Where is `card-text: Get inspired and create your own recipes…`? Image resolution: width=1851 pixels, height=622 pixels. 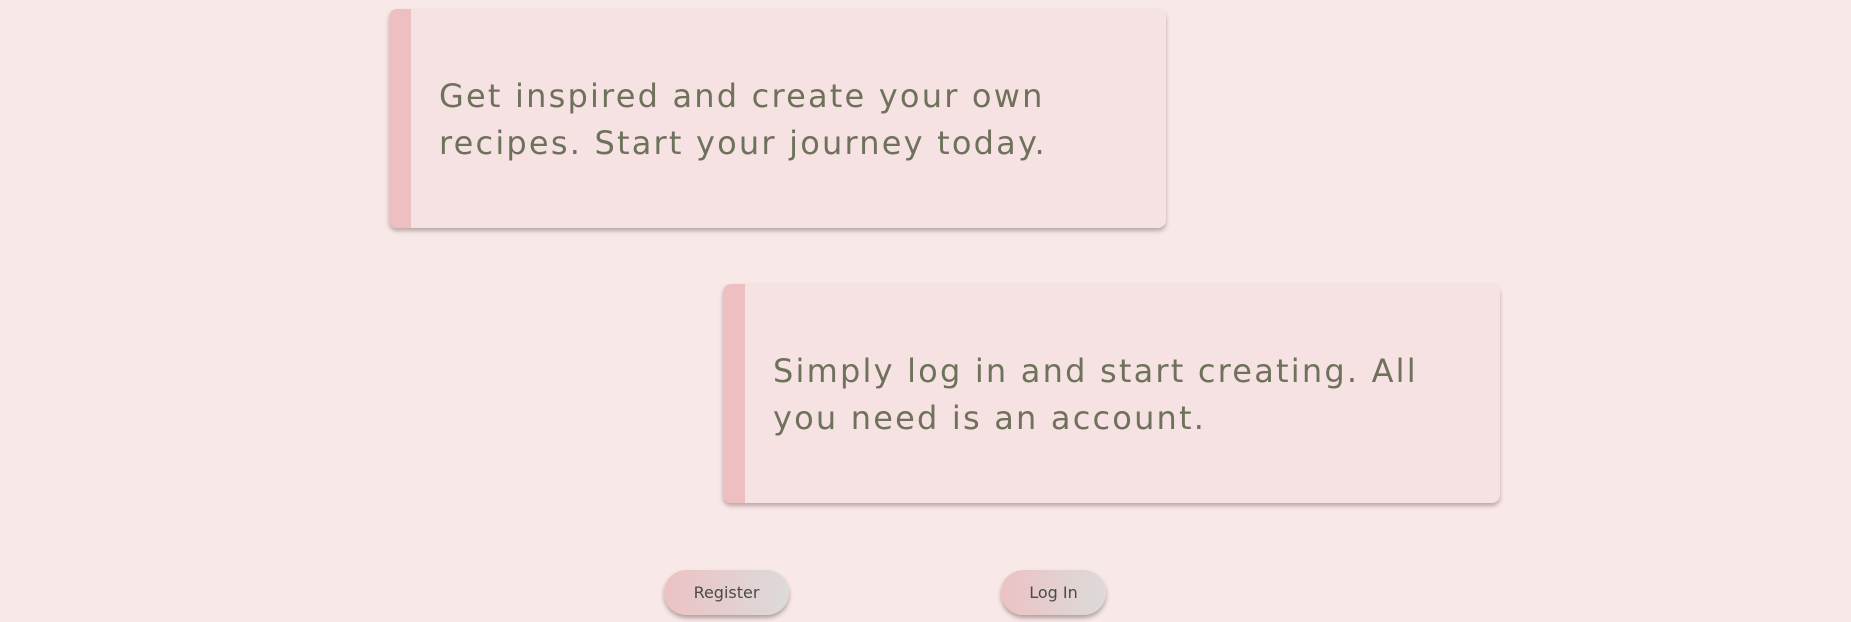
card-text: Get inspired and create your own recipes… is located at coordinates (743, 119).